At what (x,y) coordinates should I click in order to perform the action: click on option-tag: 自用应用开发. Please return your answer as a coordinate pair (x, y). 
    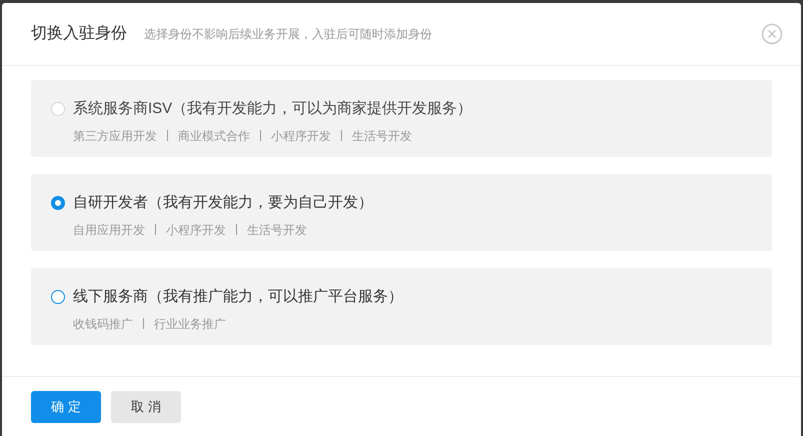
    Looking at the image, I should click on (109, 229).